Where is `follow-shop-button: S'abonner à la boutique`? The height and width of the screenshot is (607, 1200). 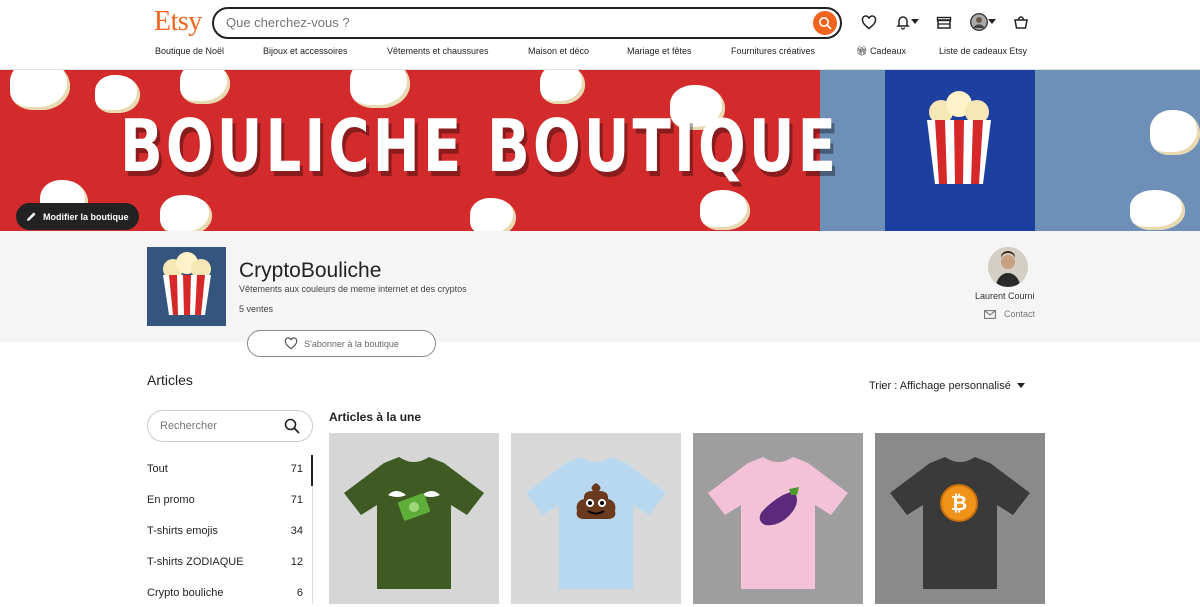
follow-shop-button: S'abonner à la boutique is located at coordinates (341, 343).